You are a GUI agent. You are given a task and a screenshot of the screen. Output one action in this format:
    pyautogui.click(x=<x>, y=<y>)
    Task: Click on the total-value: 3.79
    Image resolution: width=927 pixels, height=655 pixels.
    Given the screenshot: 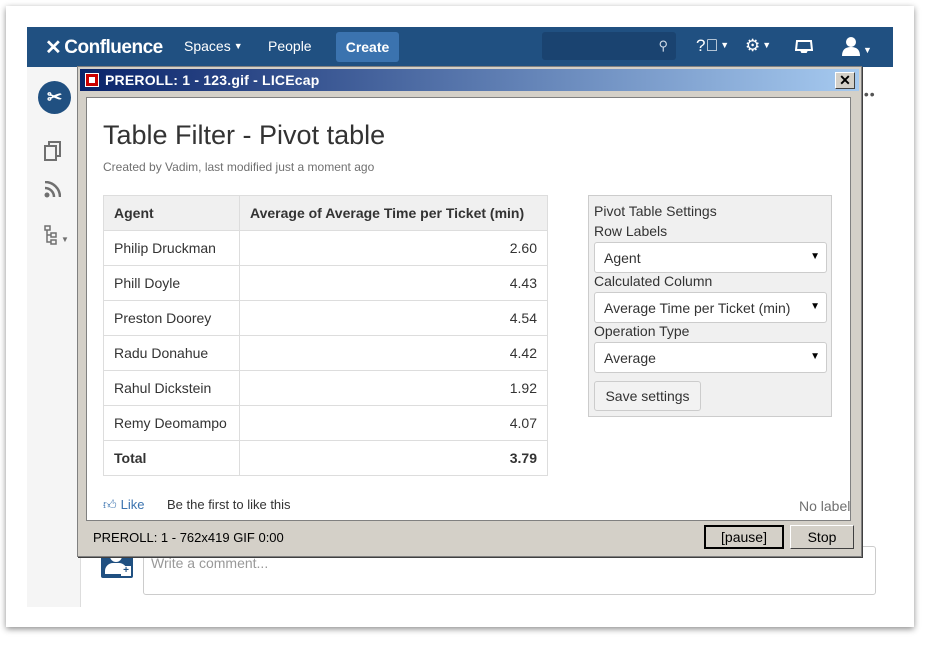 What is the action you would take?
    pyautogui.click(x=393, y=458)
    